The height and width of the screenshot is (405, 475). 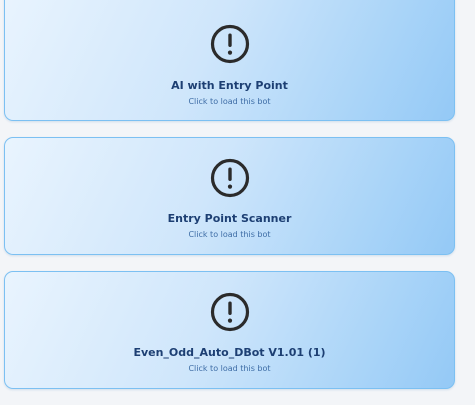 I want to click on bot-card-title: Even_Odd_Auto_DBot V1.01 (1), so click(x=229, y=352).